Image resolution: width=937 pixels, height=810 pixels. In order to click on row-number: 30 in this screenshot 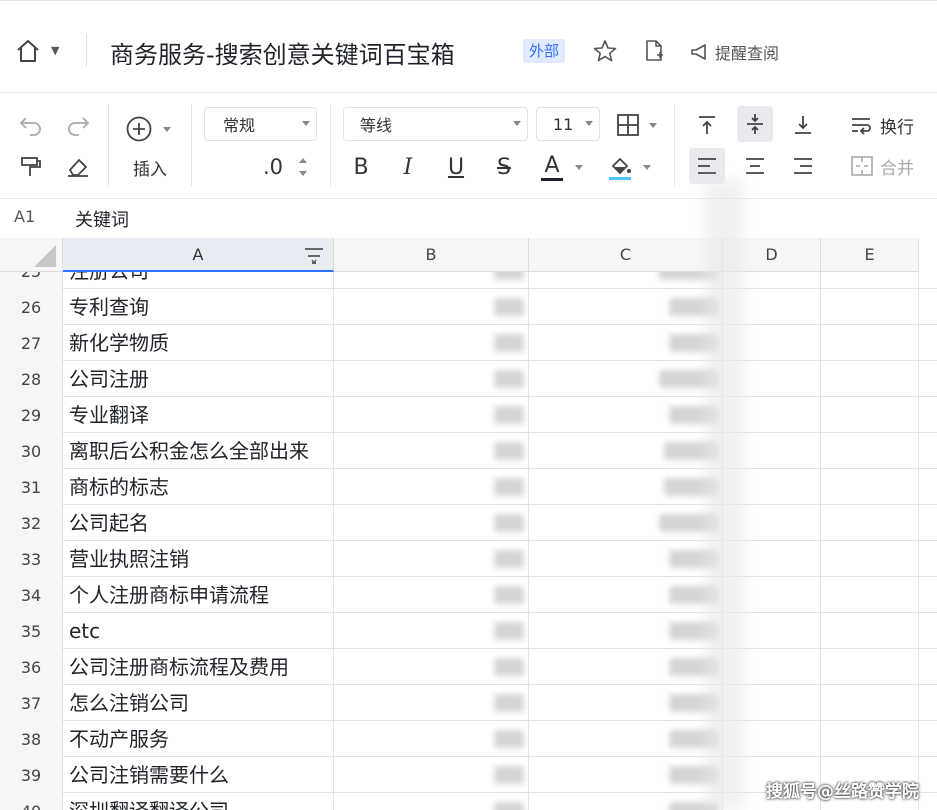, I will do `click(31, 451)`.